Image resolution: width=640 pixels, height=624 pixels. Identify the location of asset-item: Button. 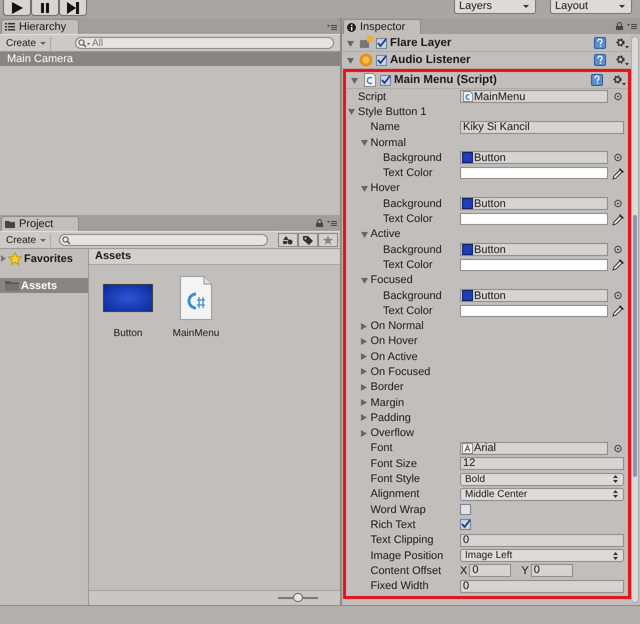
(128, 432).